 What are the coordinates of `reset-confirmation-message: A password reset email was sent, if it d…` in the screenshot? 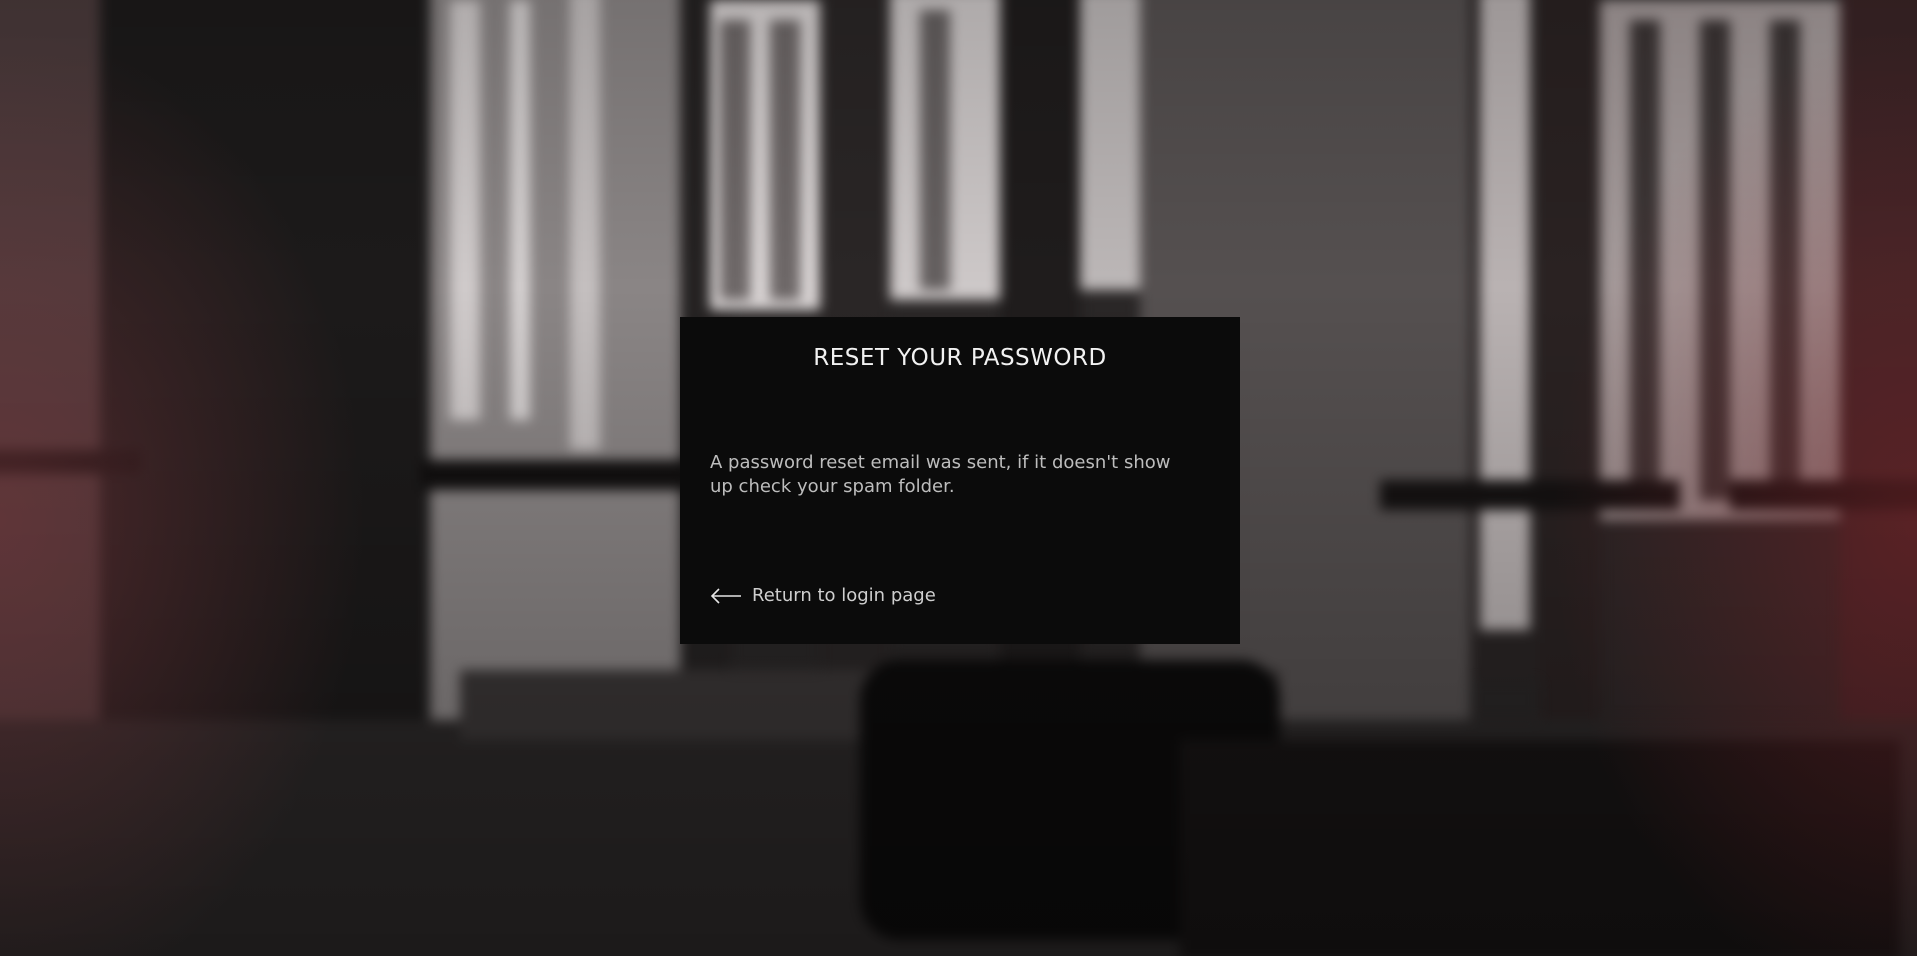 It's located at (940, 474).